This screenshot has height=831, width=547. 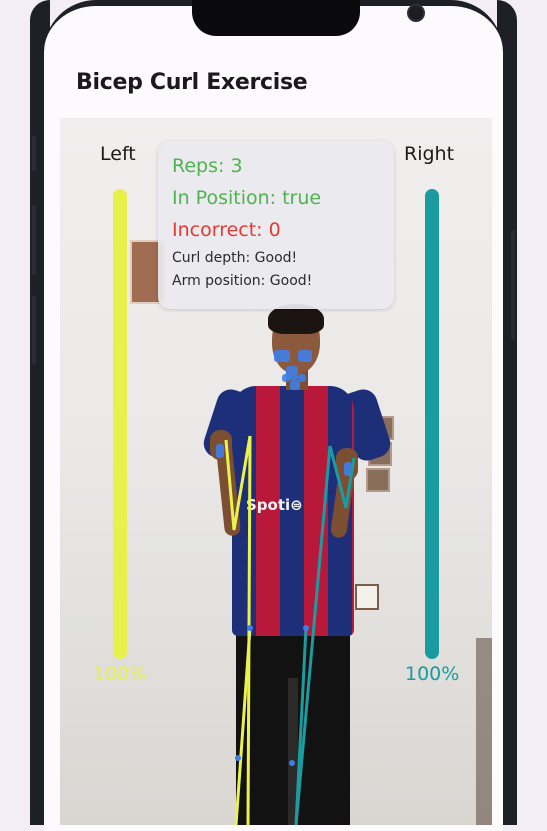 I want to click on phone-volume-up, so click(x=34, y=240).